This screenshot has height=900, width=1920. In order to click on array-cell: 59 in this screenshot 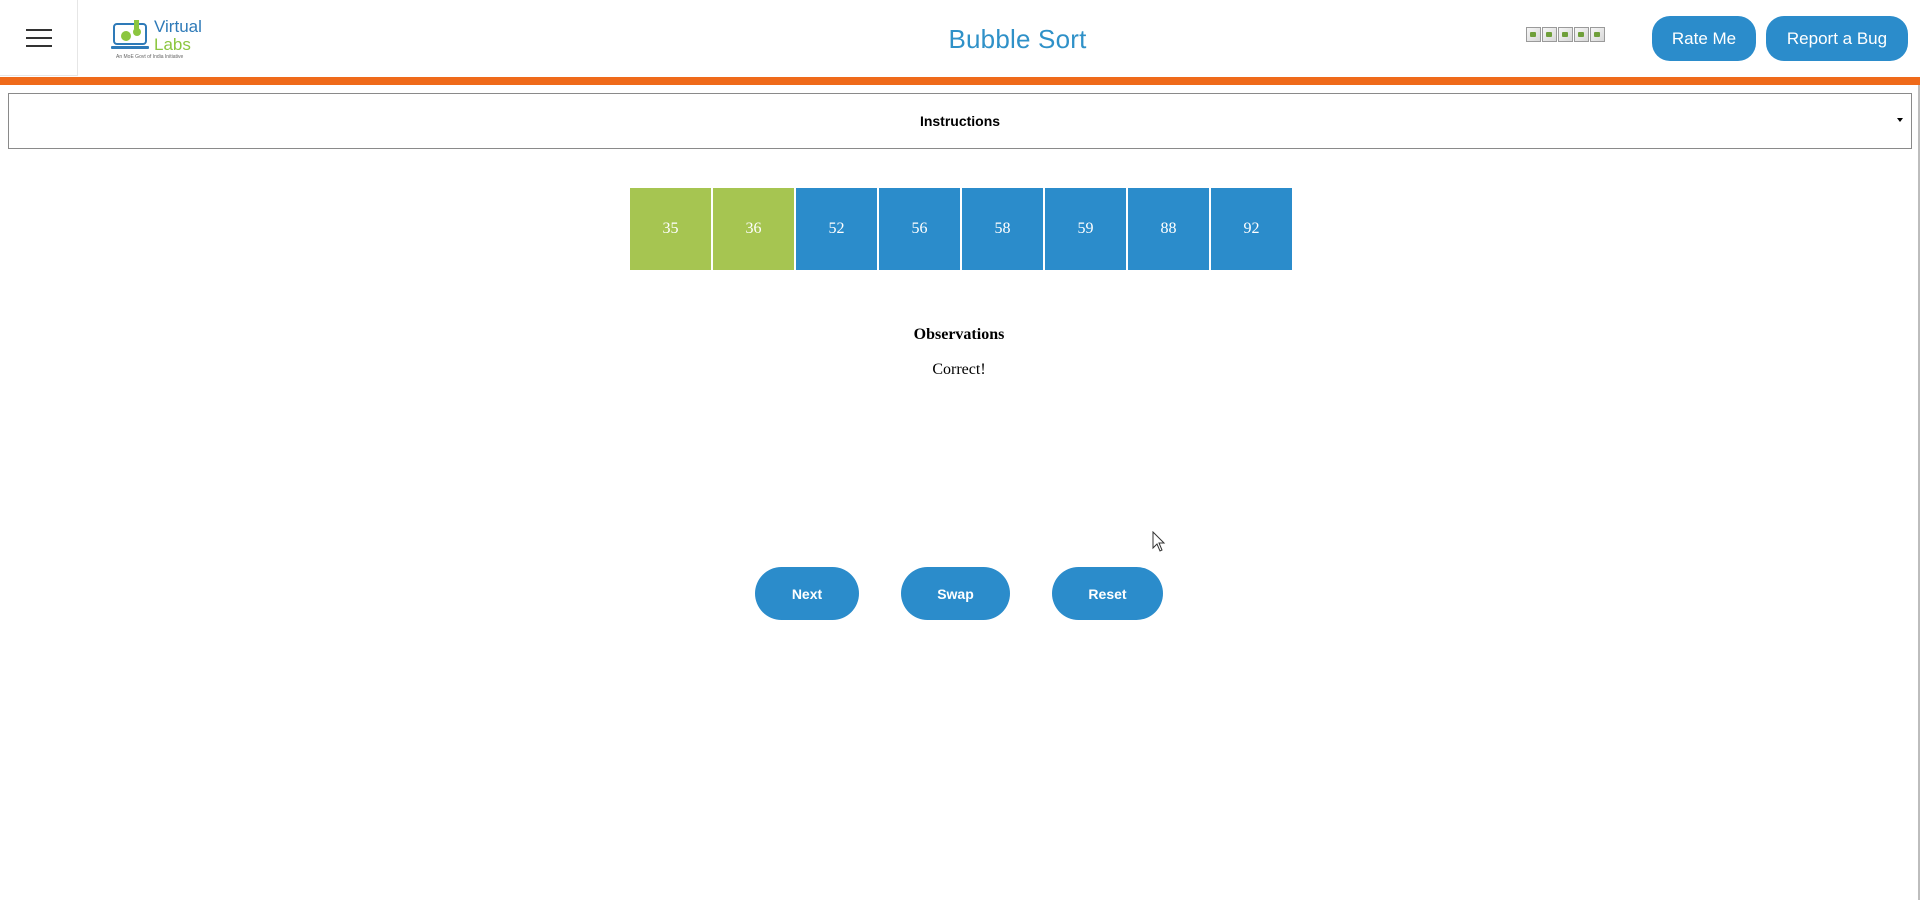, I will do `click(1085, 229)`.